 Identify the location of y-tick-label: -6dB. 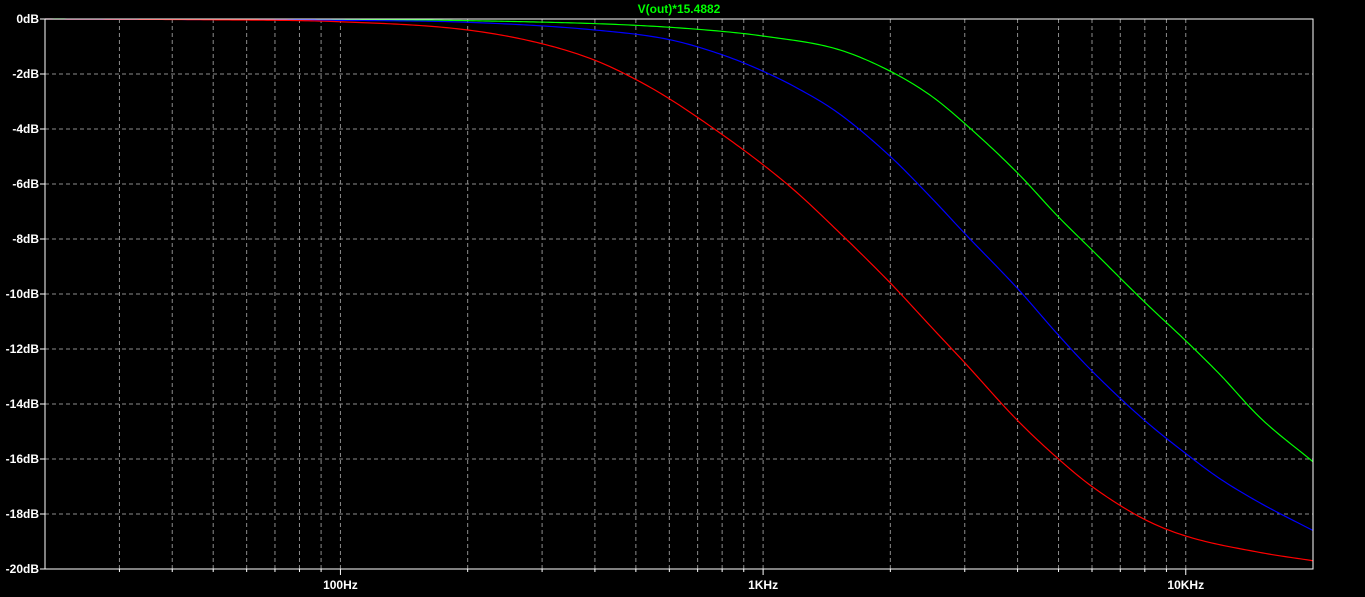
(25, 184).